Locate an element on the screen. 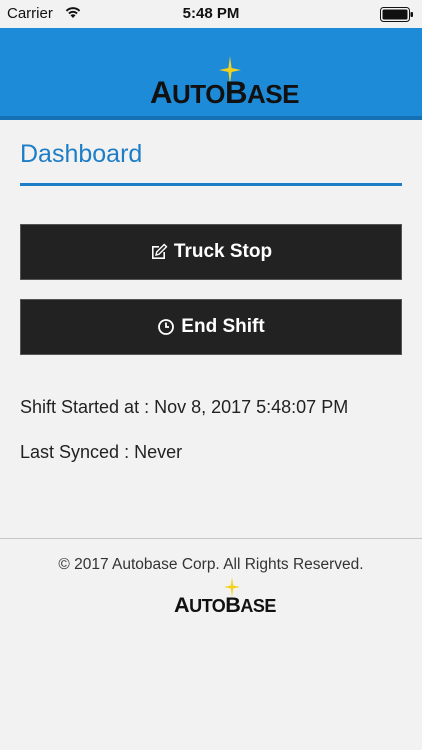 Image resolution: width=422 pixels, height=750 pixels. edit-icon is located at coordinates (159, 252).